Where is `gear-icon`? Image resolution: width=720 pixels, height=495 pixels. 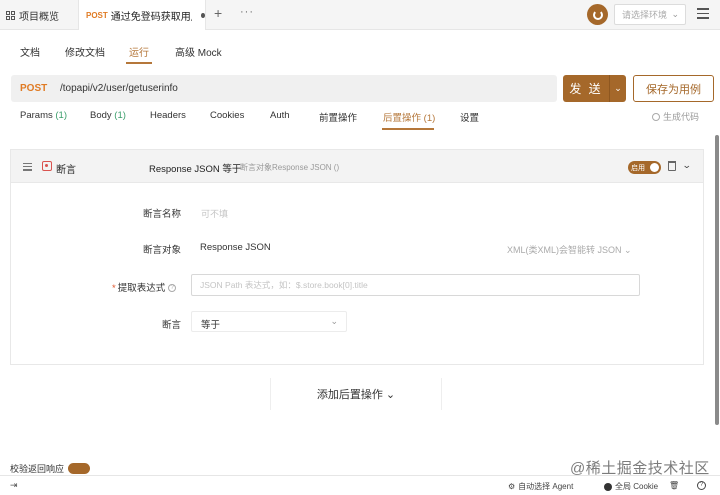 gear-icon is located at coordinates (656, 116).